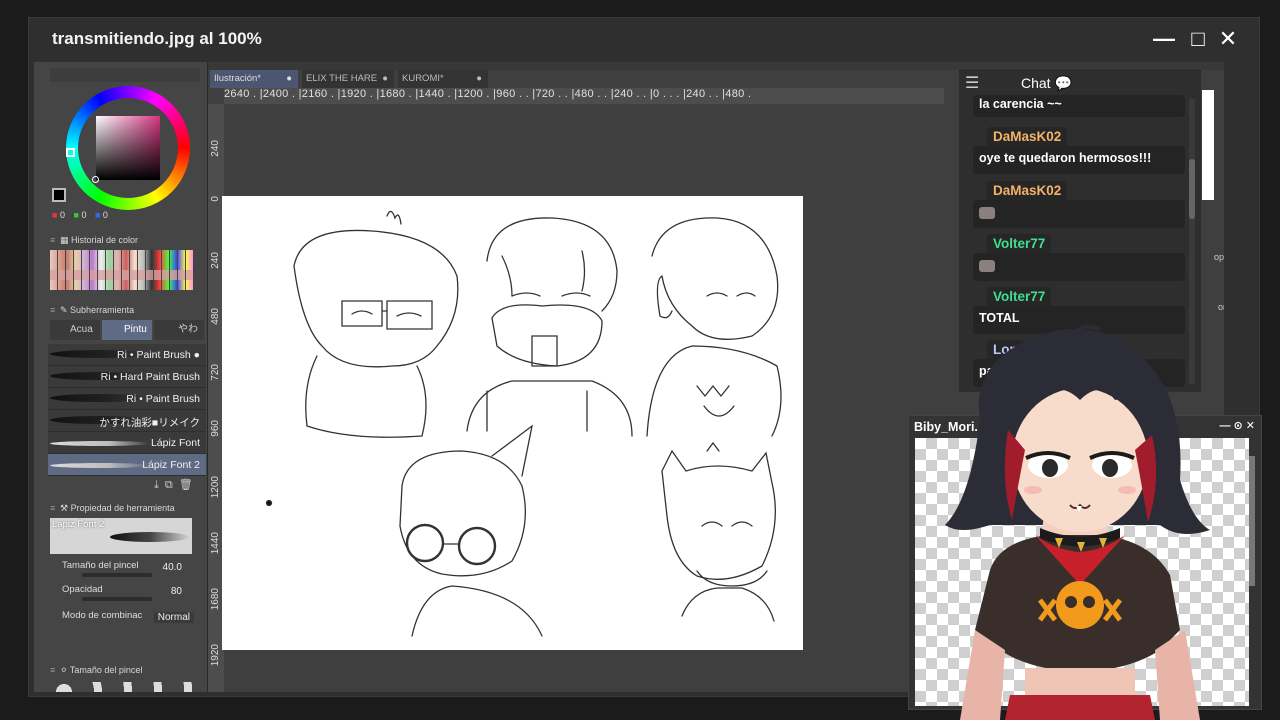 The height and width of the screenshot is (720, 1280). What do you see at coordinates (102, 310) in the screenshot?
I see `subtool-title: Subherramienta` at bounding box center [102, 310].